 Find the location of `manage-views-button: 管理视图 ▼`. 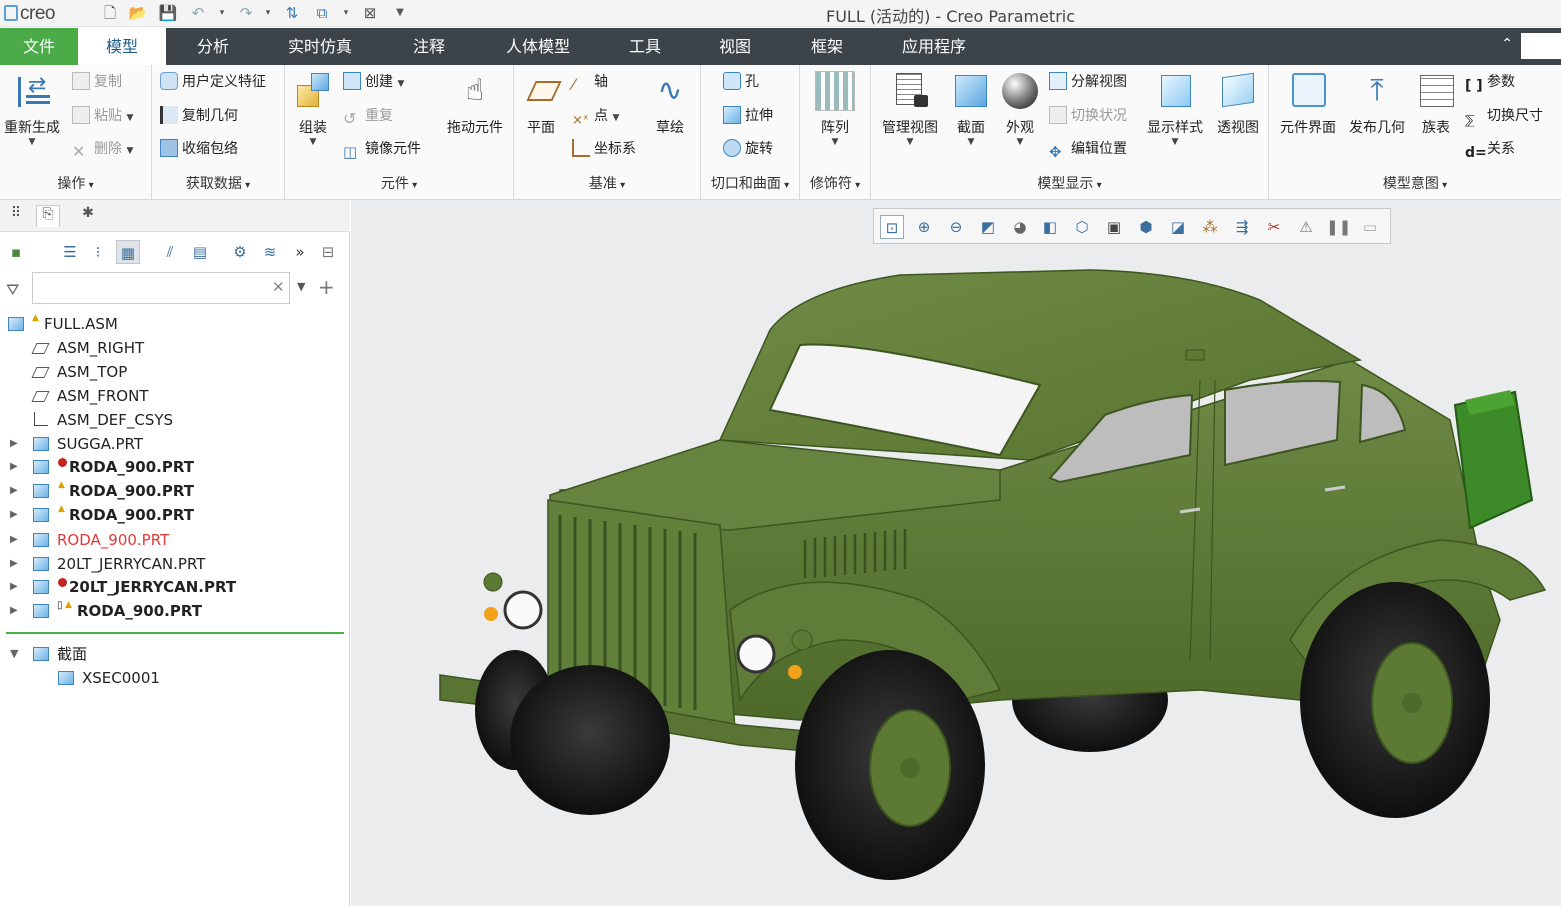

manage-views-button: 管理视图 ▼ is located at coordinates (910, 109).